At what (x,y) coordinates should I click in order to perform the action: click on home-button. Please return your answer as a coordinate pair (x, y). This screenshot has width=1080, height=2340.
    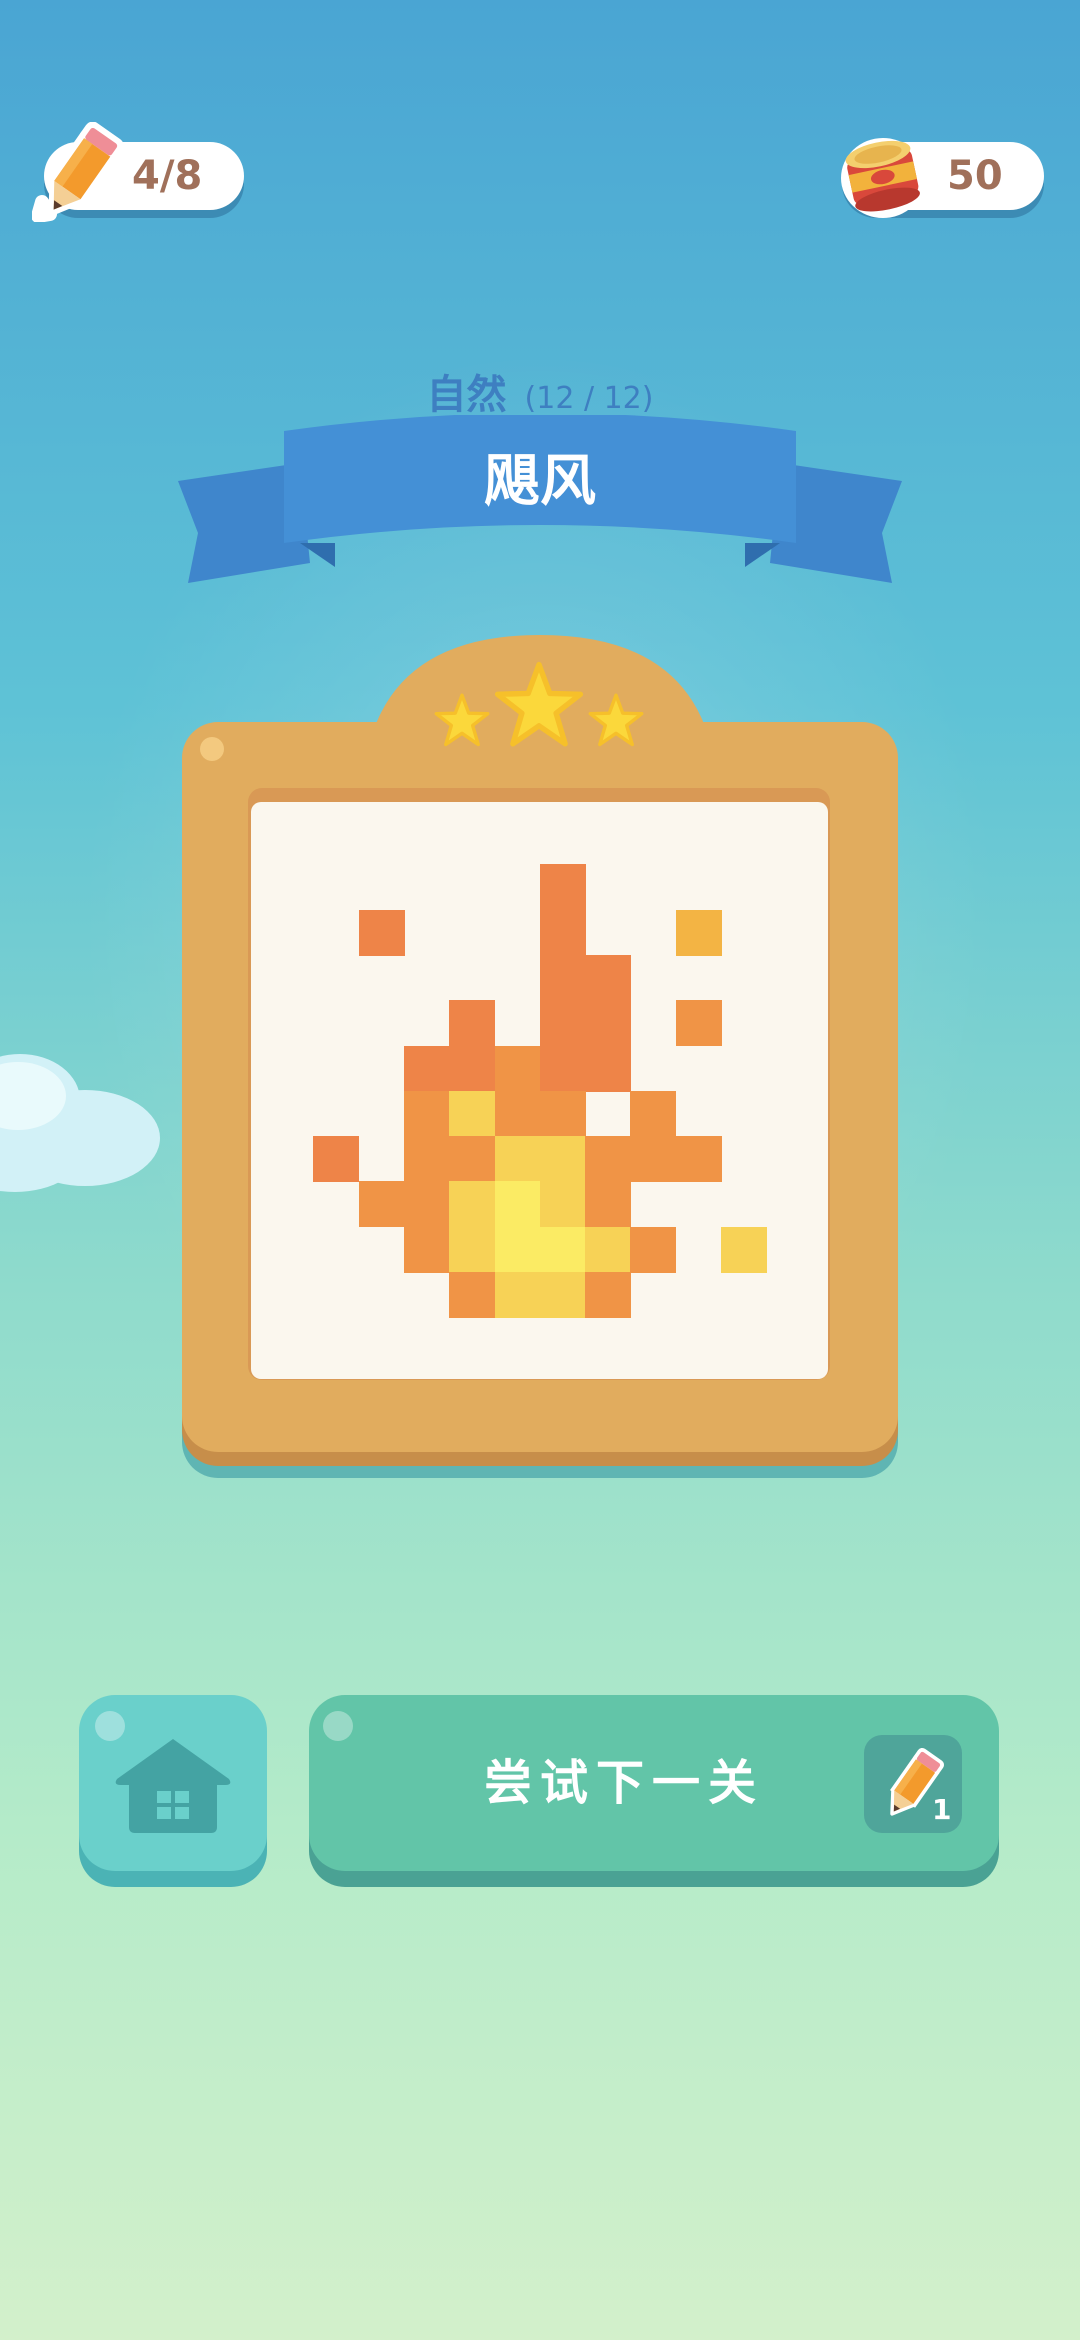
    Looking at the image, I should click on (173, 1783).